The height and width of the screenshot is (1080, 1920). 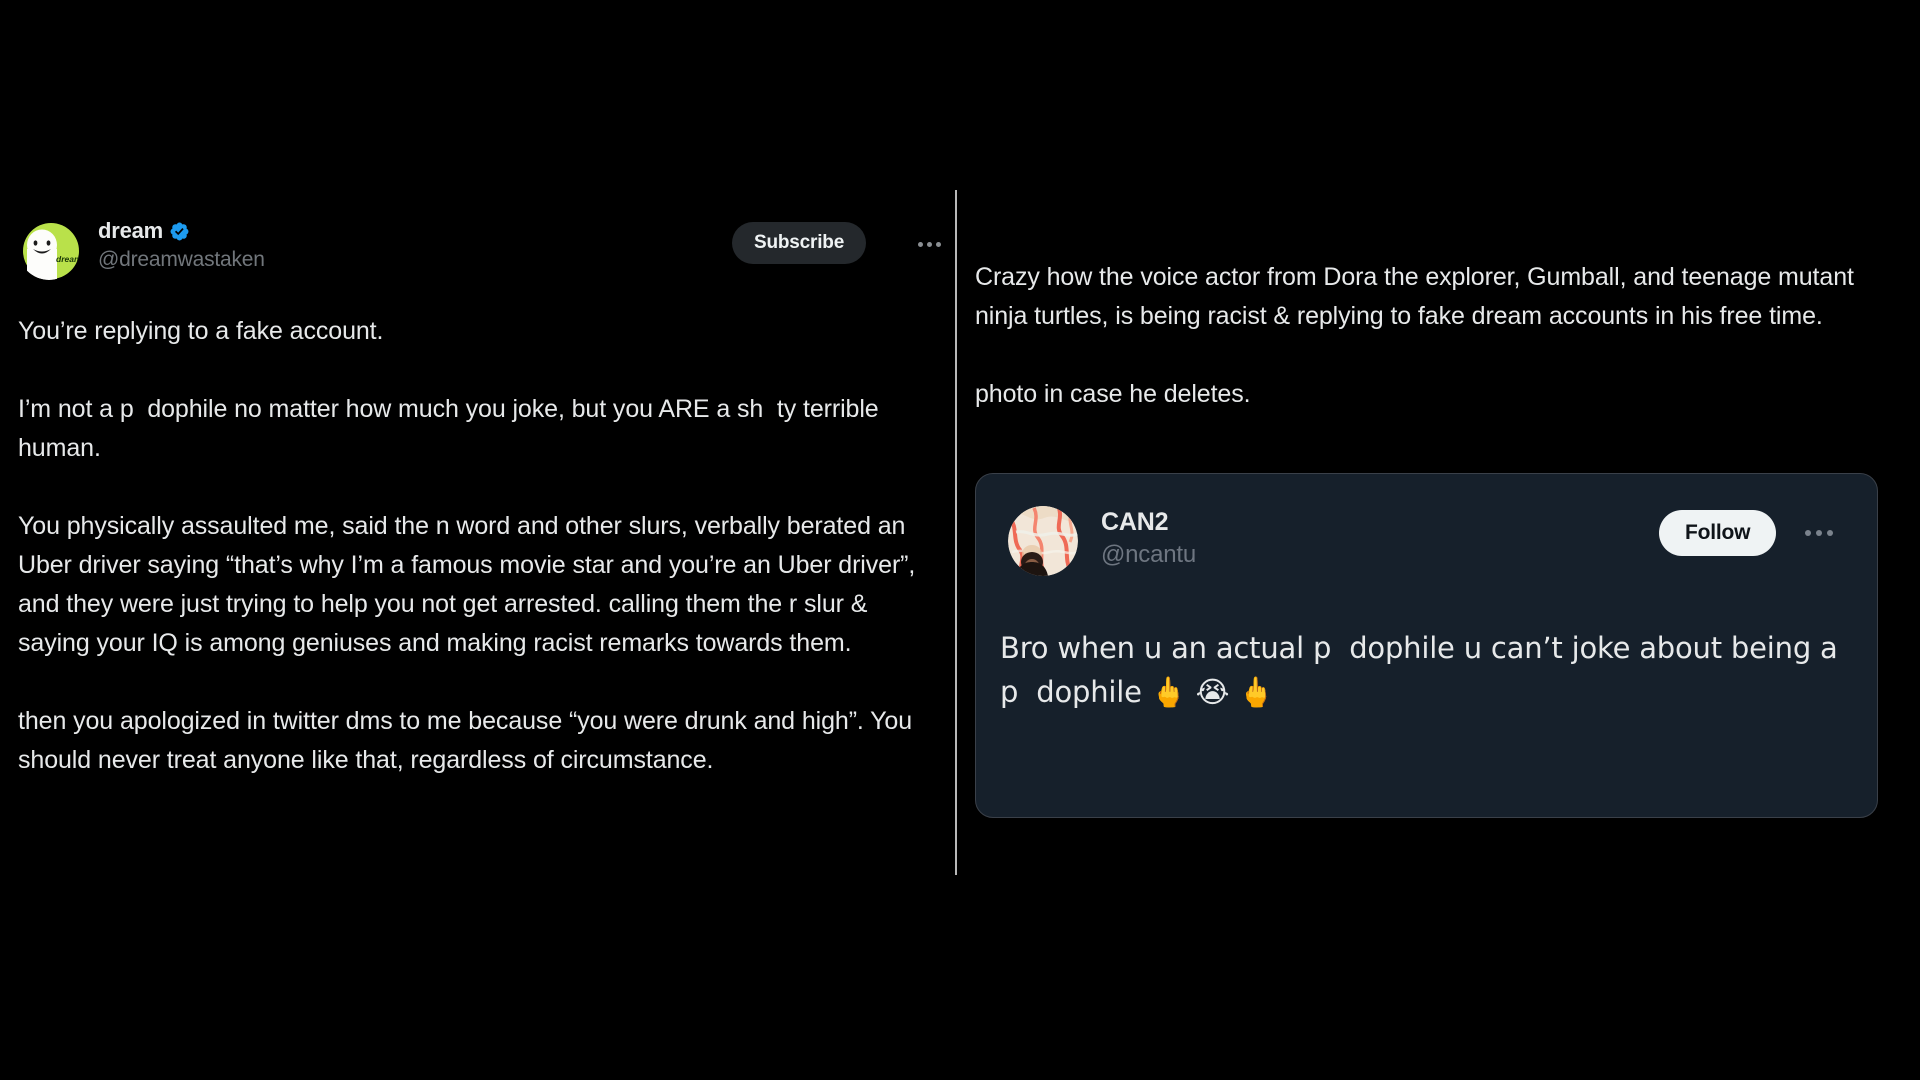 What do you see at coordinates (68, 259) in the screenshot?
I see `svg-text: dream` at bounding box center [68, 259].